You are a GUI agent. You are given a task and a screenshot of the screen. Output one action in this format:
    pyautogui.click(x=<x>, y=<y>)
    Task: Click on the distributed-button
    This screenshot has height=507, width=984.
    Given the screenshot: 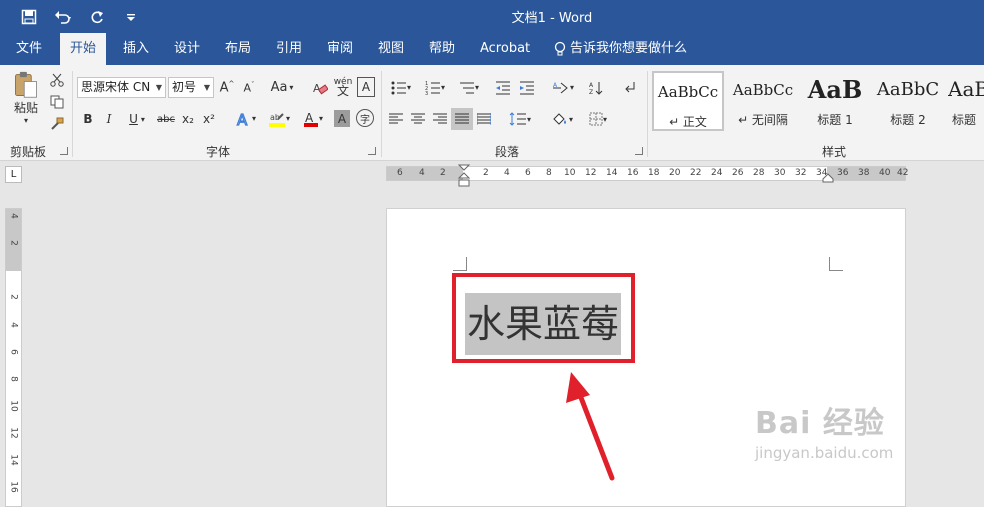 What is the action you would take?
    pyautogui.click(x=484, y=119)
    